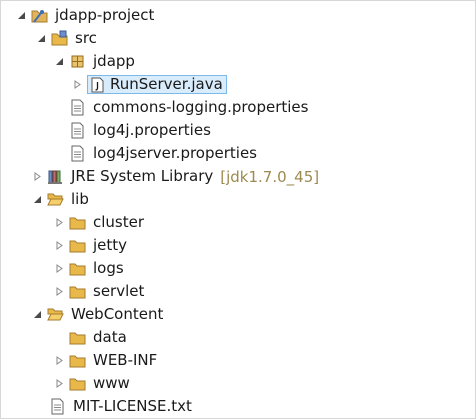 This screenshot has height=419, width=476. I want to click on tree-item-cluster: cluster, so click(238, 222).